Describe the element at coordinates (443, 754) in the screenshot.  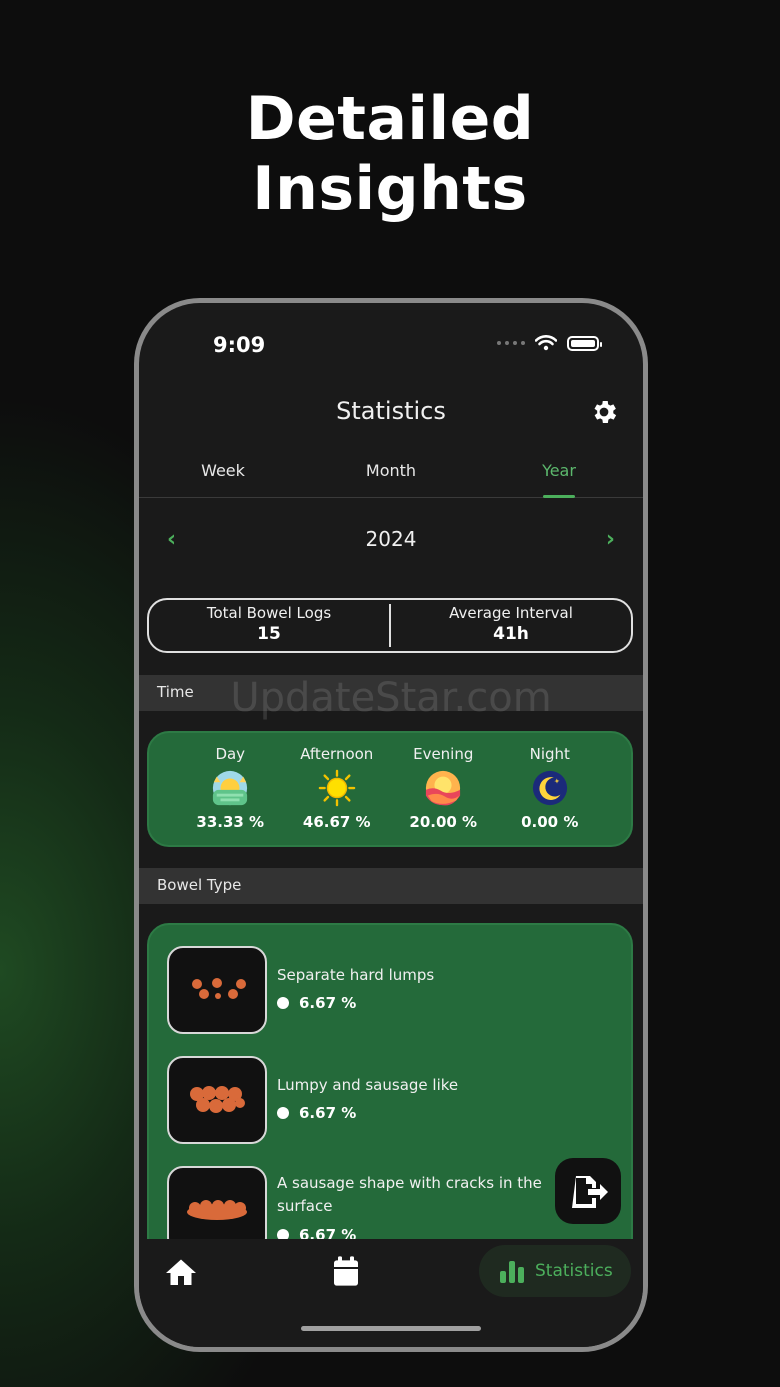
I see `time-label: Evening` at that location.